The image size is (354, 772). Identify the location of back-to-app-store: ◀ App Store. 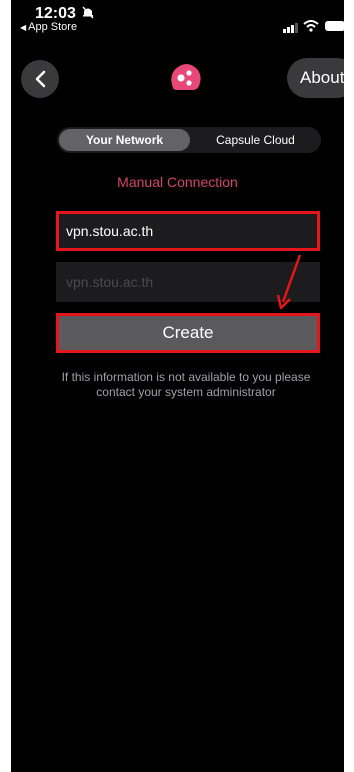
(48, 27).